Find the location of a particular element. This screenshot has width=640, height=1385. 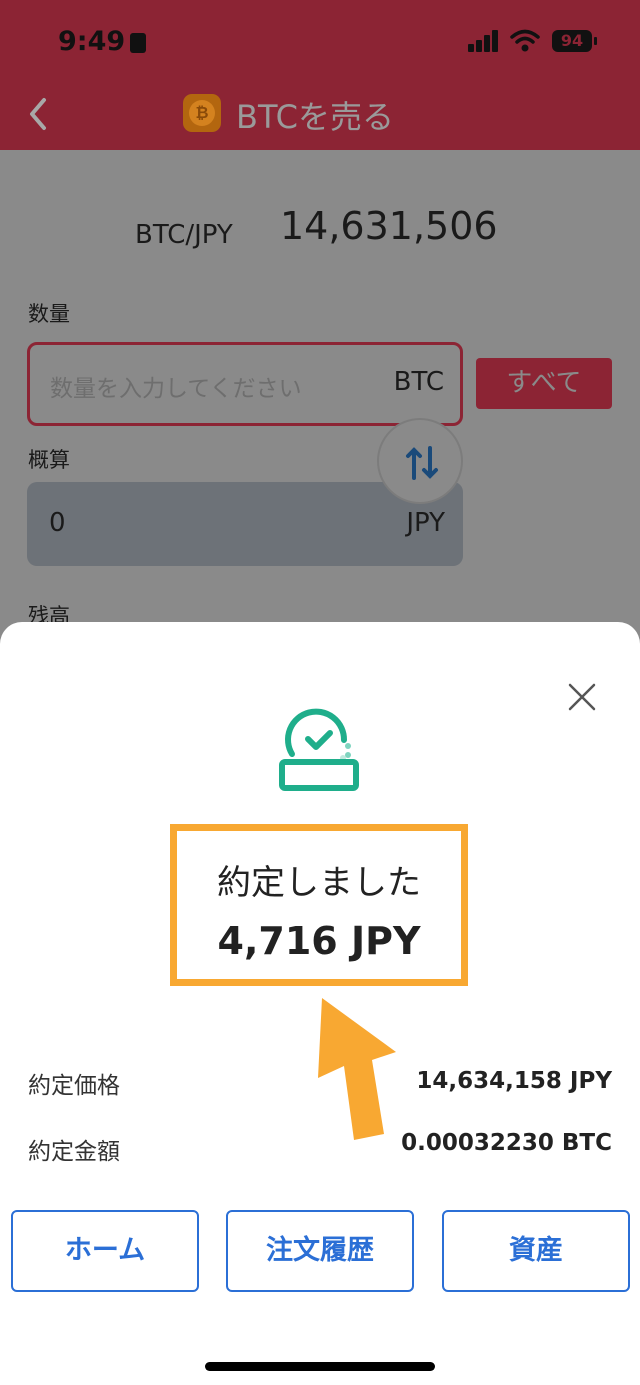

swap-button is located at coordinates (420, 461).